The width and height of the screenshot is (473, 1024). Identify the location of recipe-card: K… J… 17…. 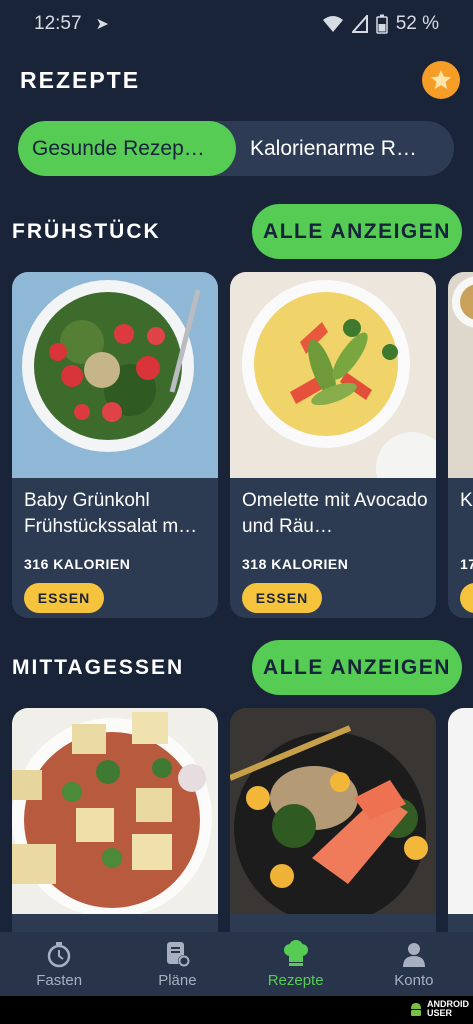
(460, 445).